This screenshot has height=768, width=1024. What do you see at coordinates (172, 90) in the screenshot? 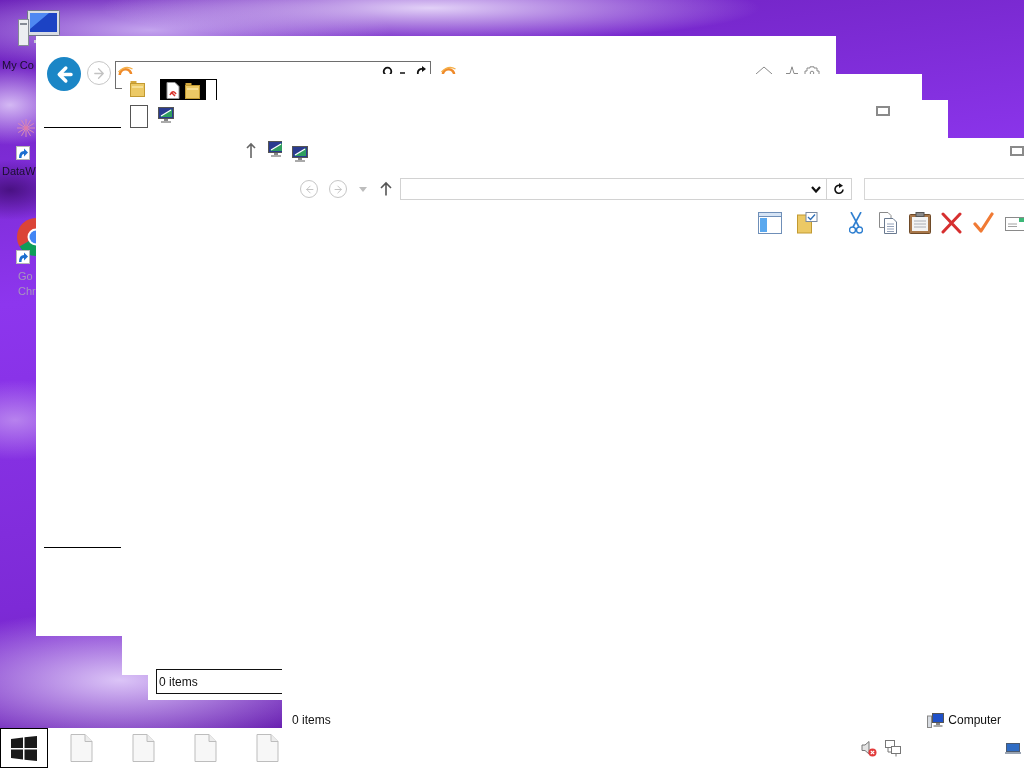
I see `document-icon` at bounding box center [172, 90].